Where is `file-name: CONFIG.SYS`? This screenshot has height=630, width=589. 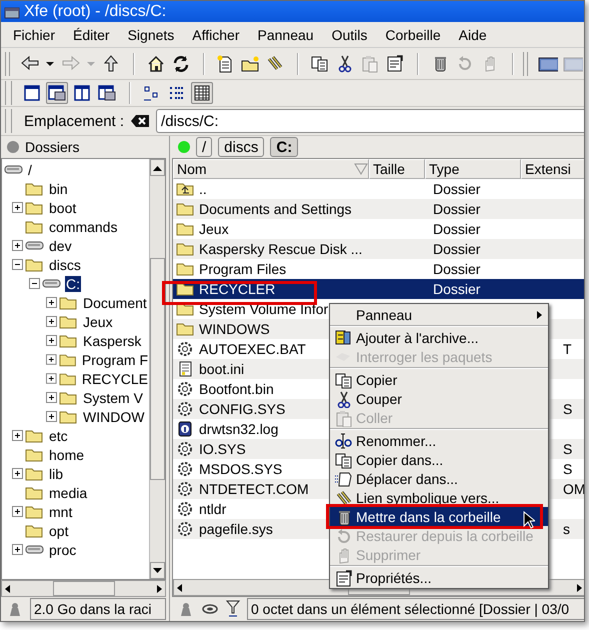 file-name: CONFIG.SYS is located at coordinates (242, 409).